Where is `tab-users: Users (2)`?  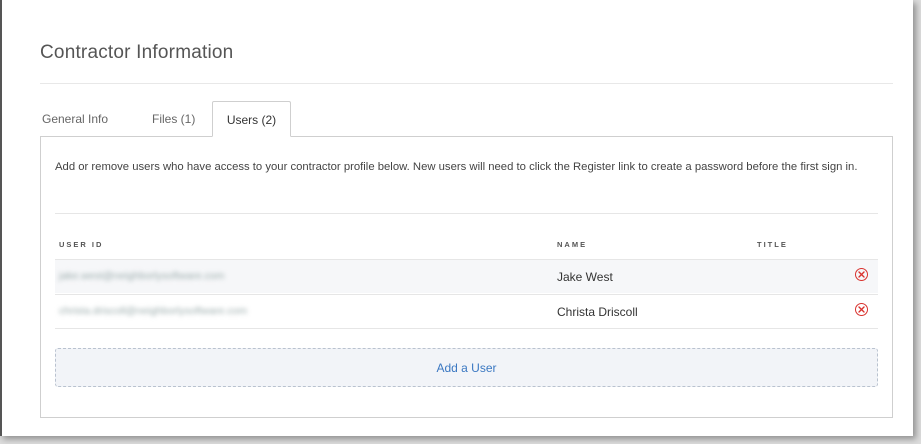
tab-users: Users (2) is located at coordinates (251, 119).